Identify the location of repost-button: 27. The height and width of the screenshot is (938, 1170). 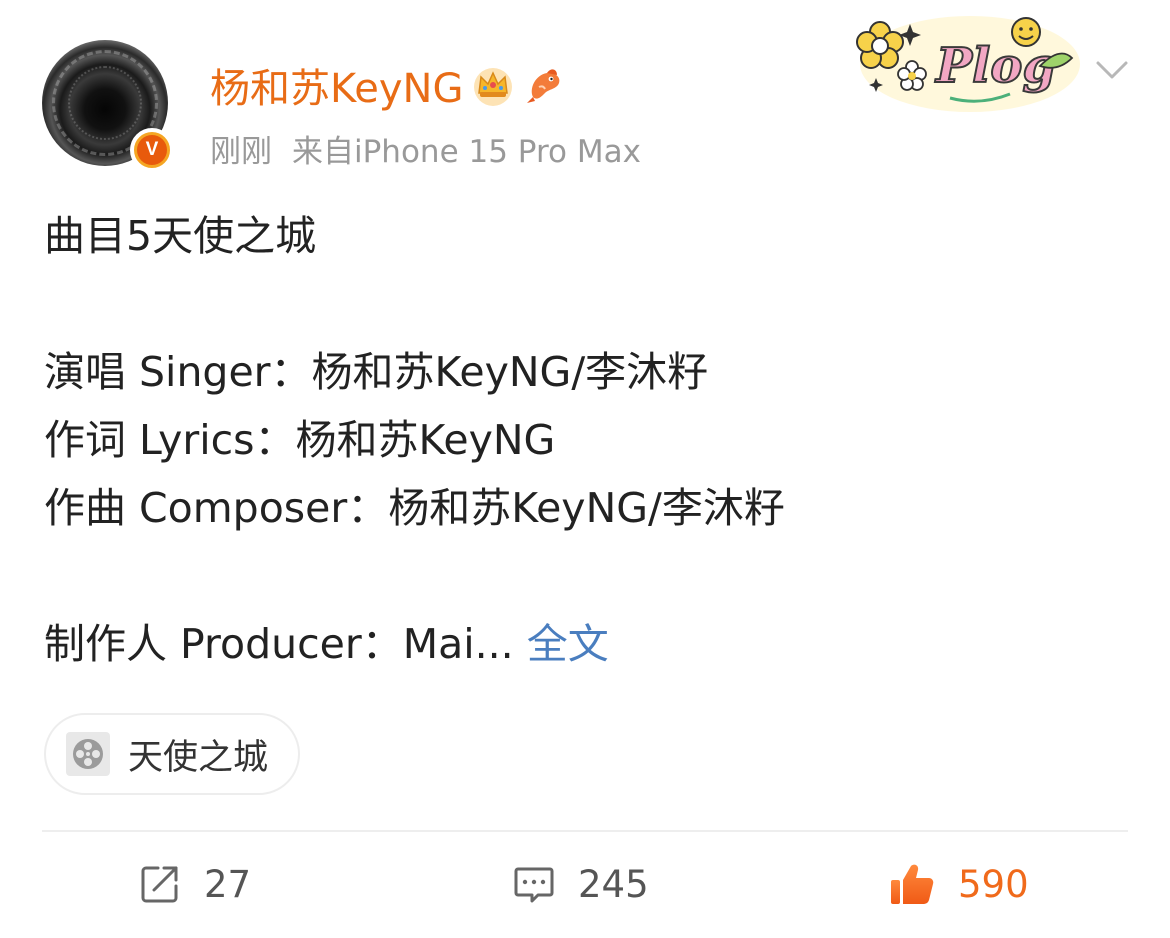
(194, 884).